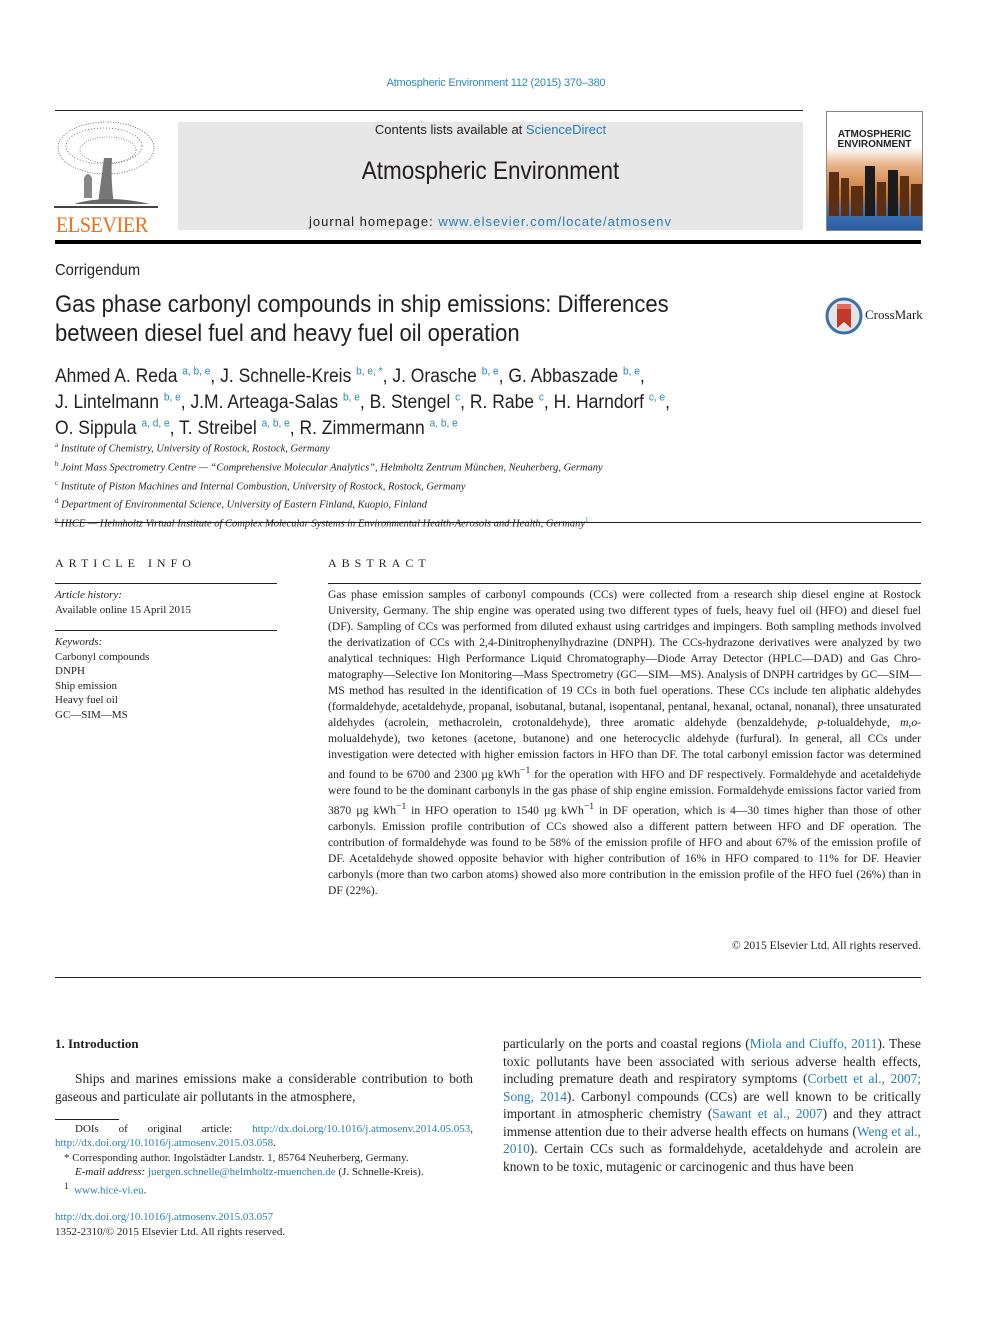 The width and height of the screenshot is (992, 1323). I want to click on abstract-rule, so click(624, 583).